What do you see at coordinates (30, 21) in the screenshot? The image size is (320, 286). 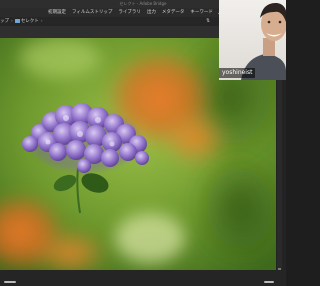 I see `breadcrumb-current: セレクト` at bounding box center [30, 21].